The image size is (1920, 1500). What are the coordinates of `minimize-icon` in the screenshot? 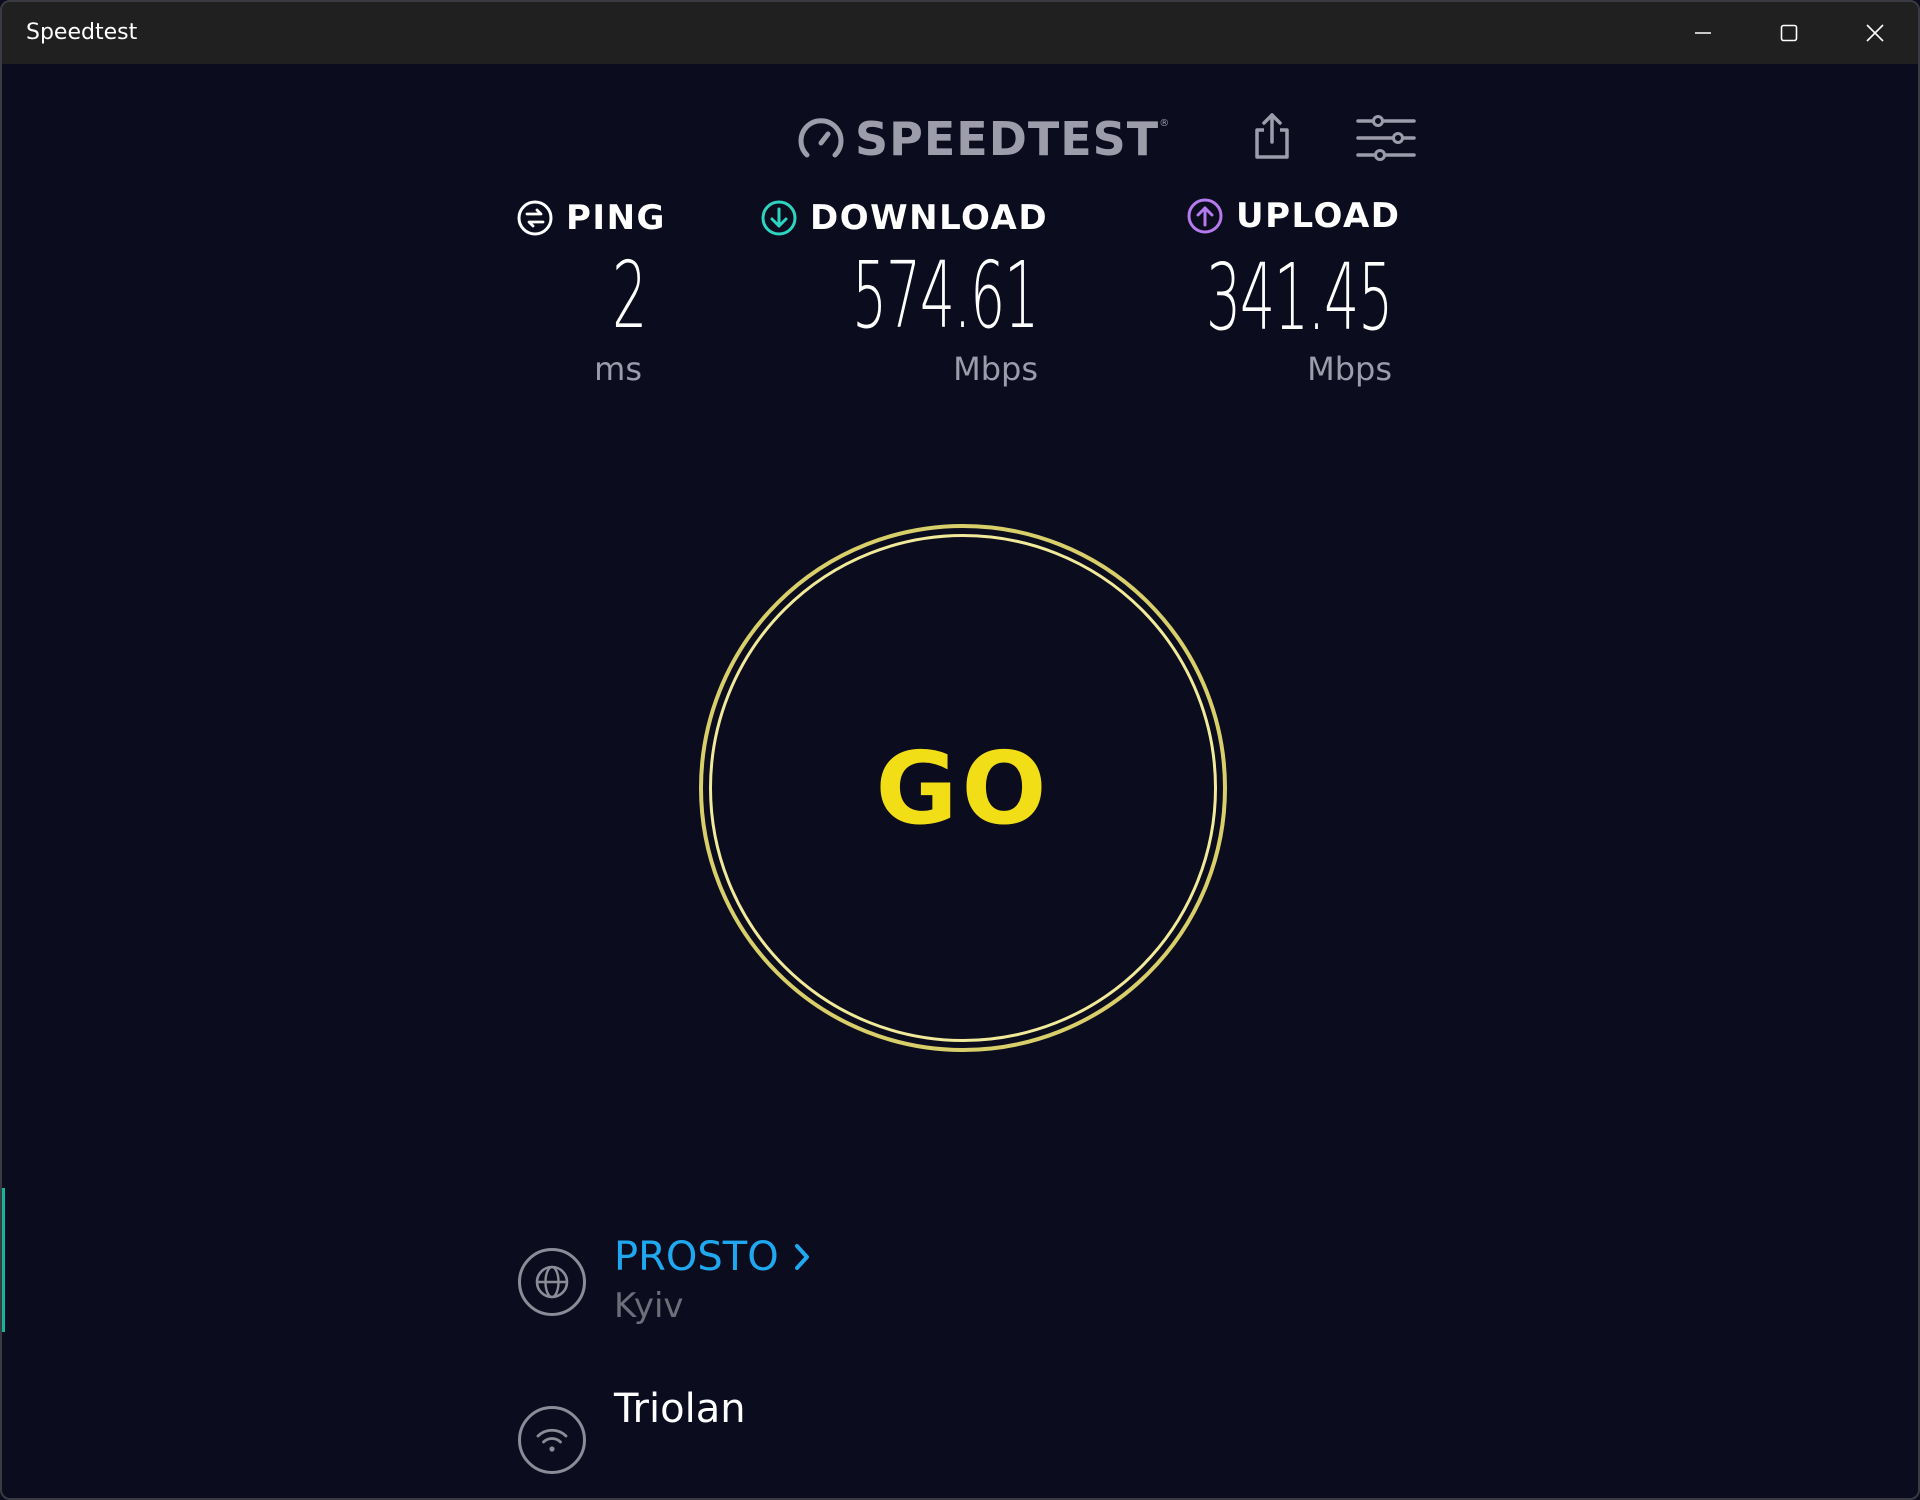 It's located at (1703, 33).